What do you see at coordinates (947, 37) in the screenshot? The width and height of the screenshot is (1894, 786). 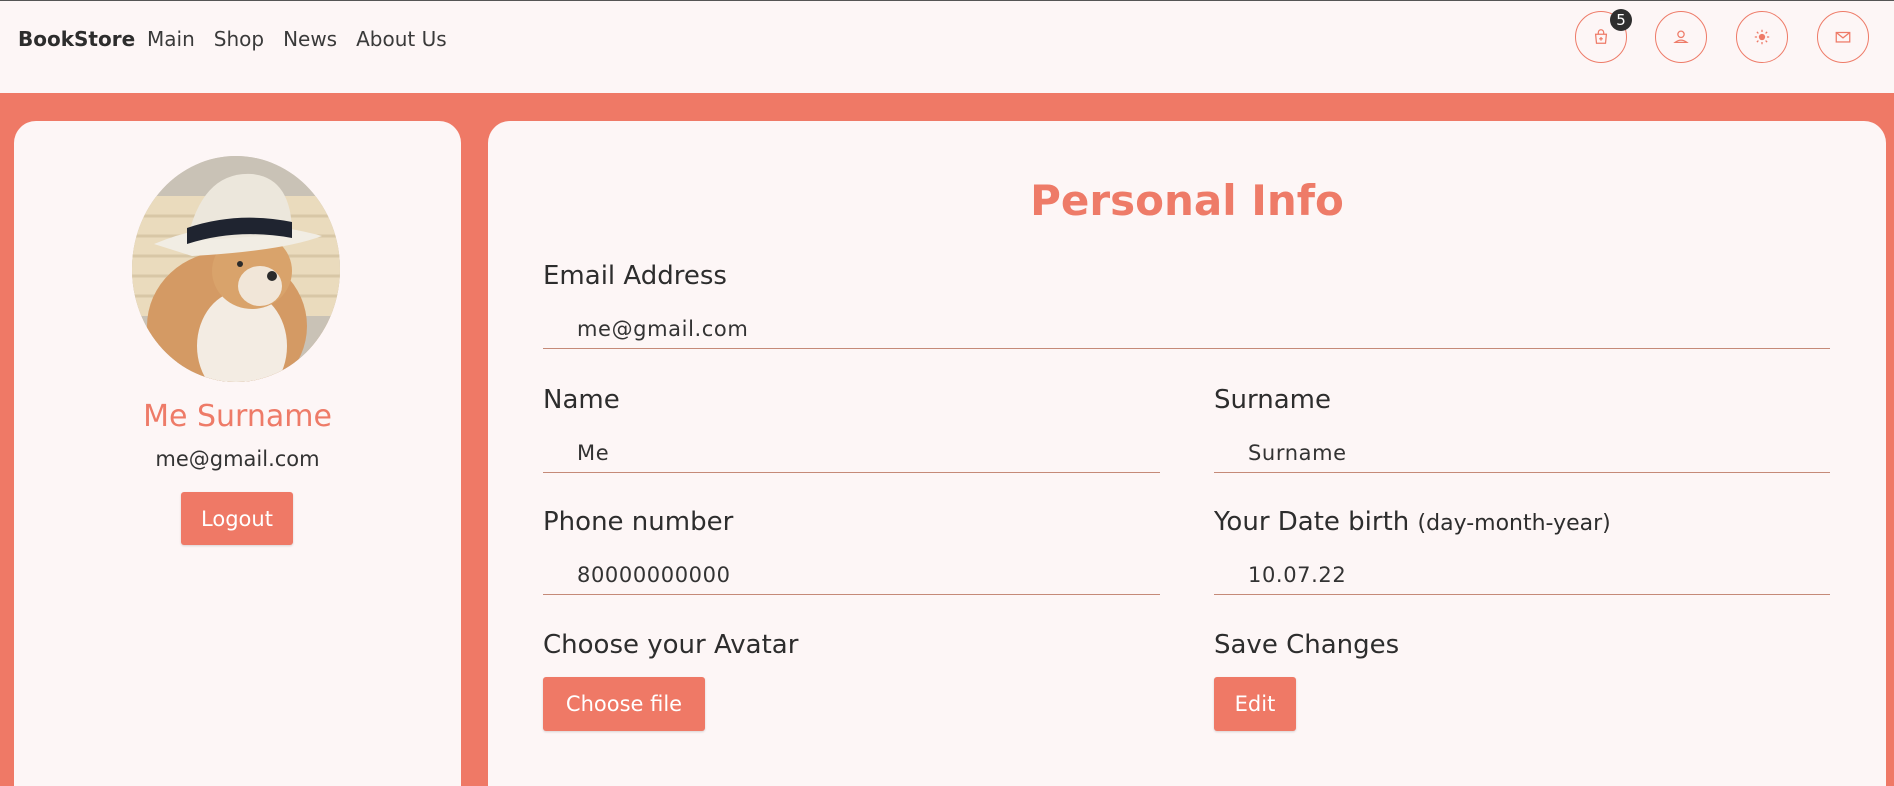 I see `nav-icon-group: 5` at bounding box center [947, 37].